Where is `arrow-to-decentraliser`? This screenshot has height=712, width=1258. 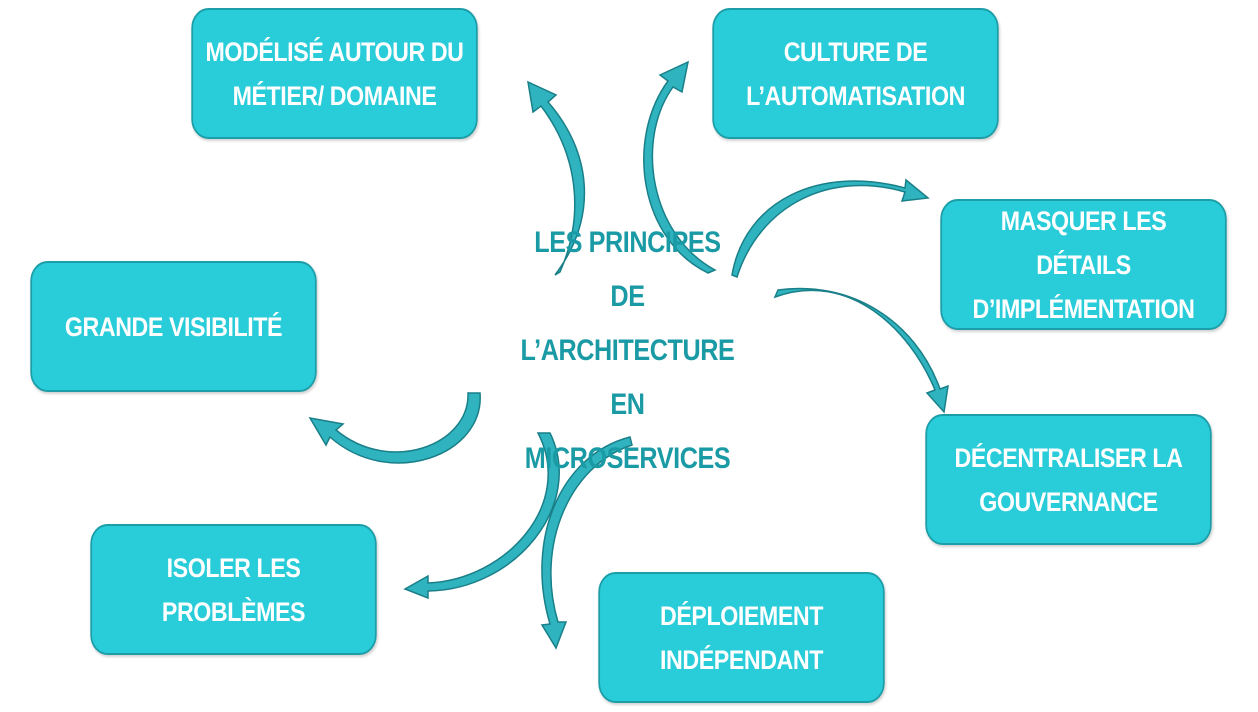 arrow-to-decentraliser is located at coordinates (861, 350).